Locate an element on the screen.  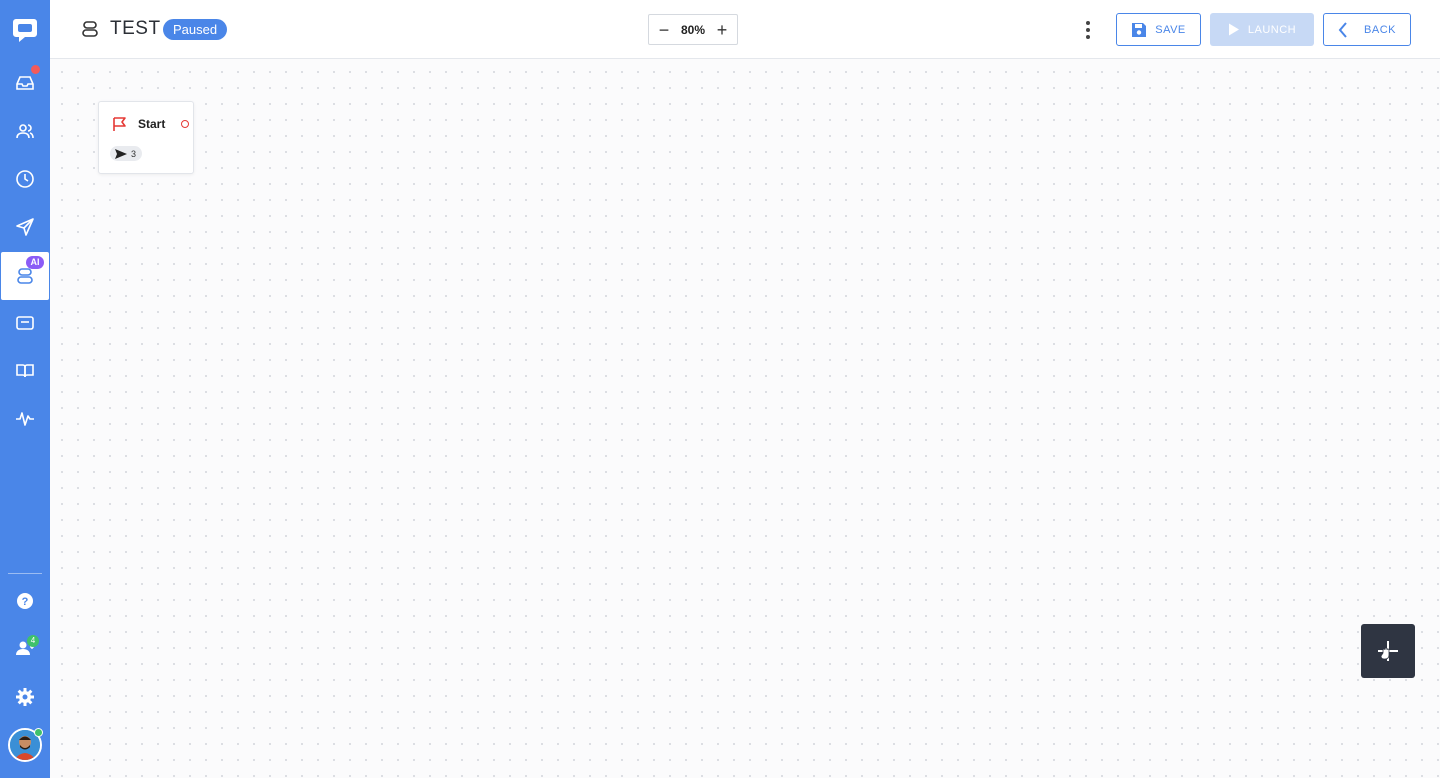
zoom-level: 80% is located at coordinates (693, 29).